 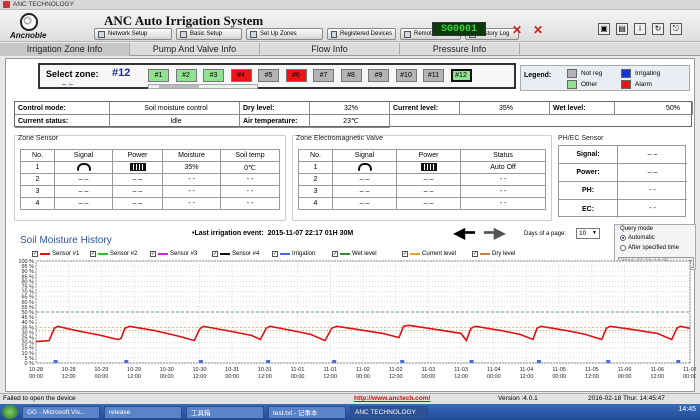 What do you see at coordinates (365, 34) in the screenshot?
I see `nav-button-label: Registered Devices` at bounding box center [365, 34].